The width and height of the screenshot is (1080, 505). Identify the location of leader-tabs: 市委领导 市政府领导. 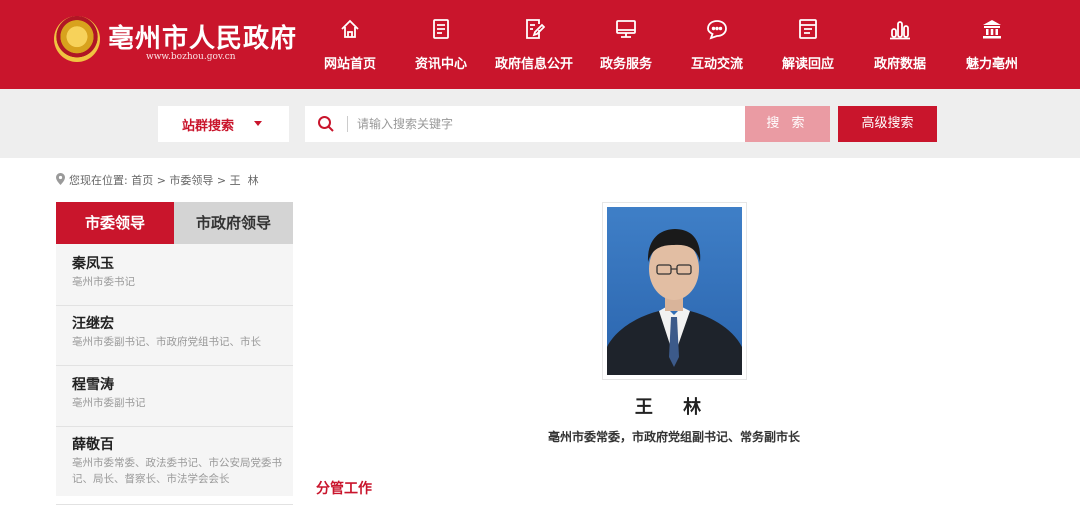
(174, 223).